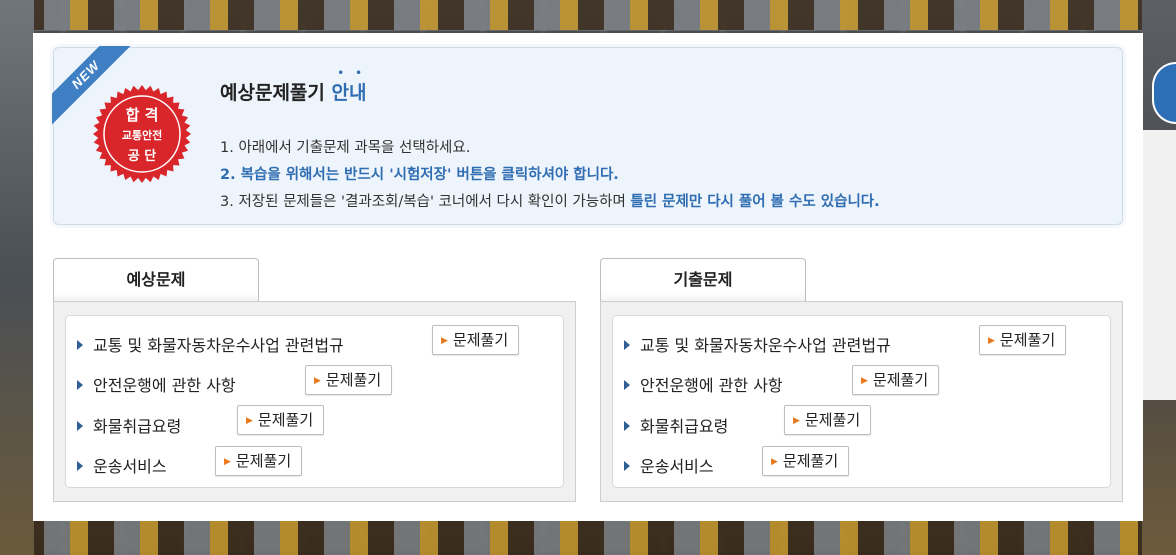 The image size is (1176, 555). I want to click on seal-text: 합 격 교통안전 공 단, so click(142, 134).